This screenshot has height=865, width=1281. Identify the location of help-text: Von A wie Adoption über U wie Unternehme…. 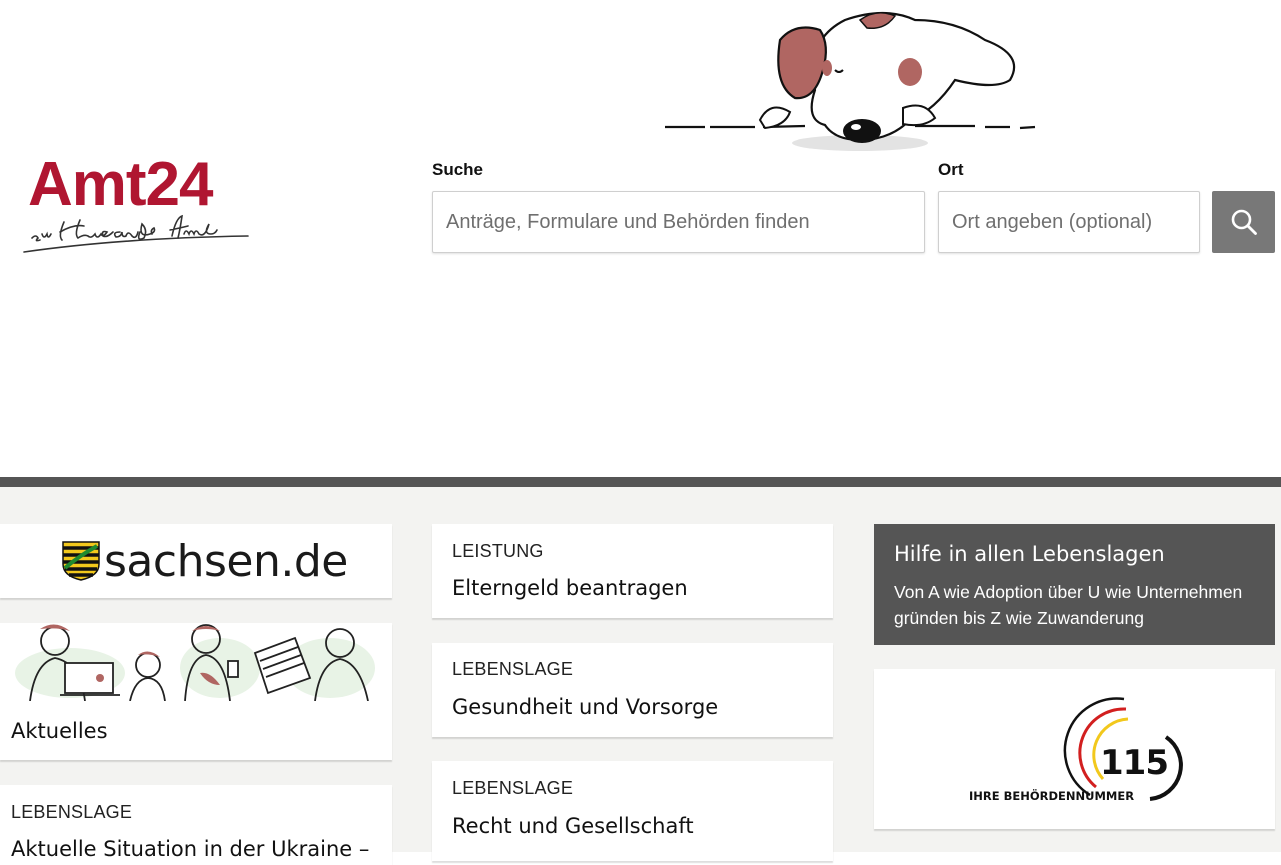
(1068, 605).